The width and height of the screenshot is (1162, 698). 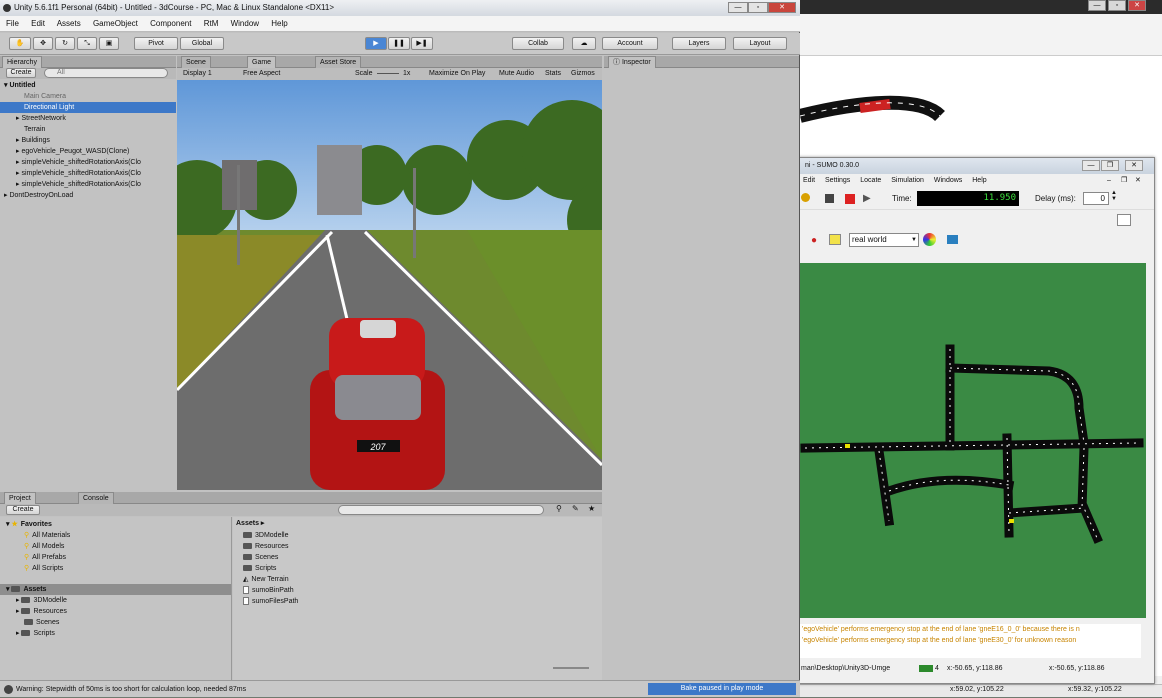 What do you see at coordinates (262, 62) in the screenshot?
I see `tab-game: Game` at bounding box center [262, 62].